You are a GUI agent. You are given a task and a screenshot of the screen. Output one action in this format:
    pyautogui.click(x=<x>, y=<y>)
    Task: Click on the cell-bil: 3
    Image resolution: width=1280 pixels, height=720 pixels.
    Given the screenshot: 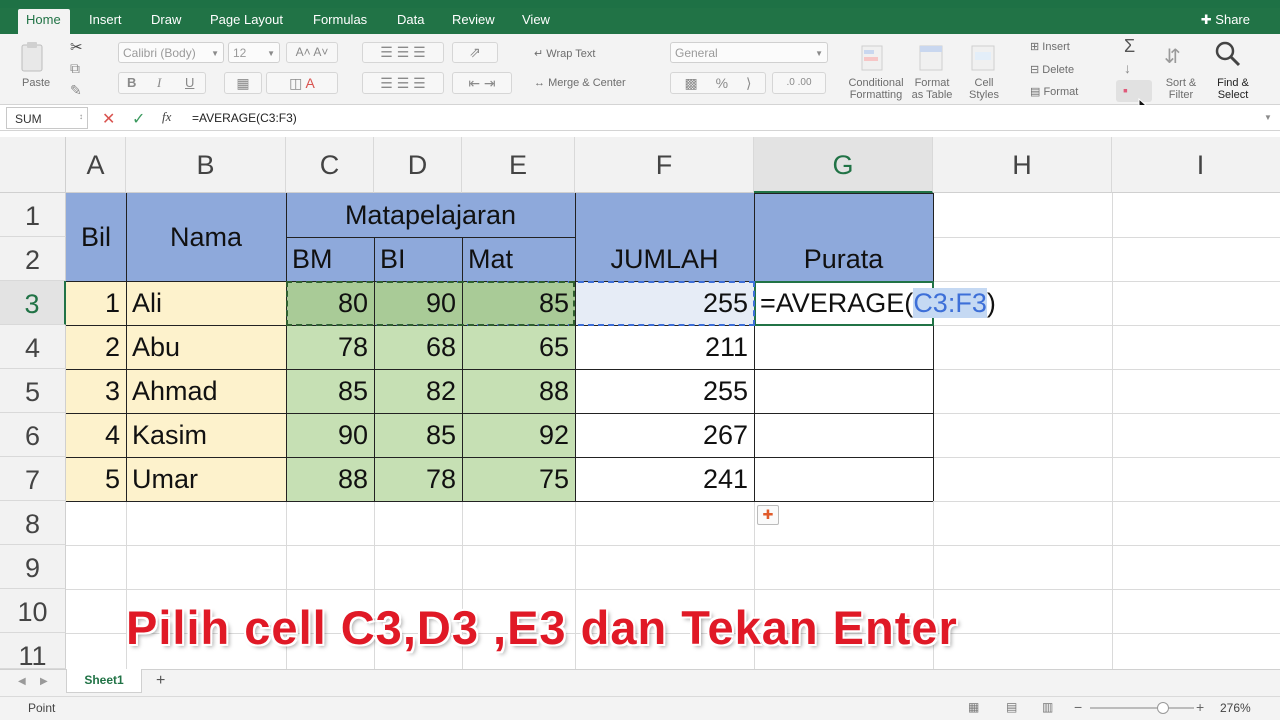 What is the action you would take?
    pyautogui.click(x=96, y=391)
    